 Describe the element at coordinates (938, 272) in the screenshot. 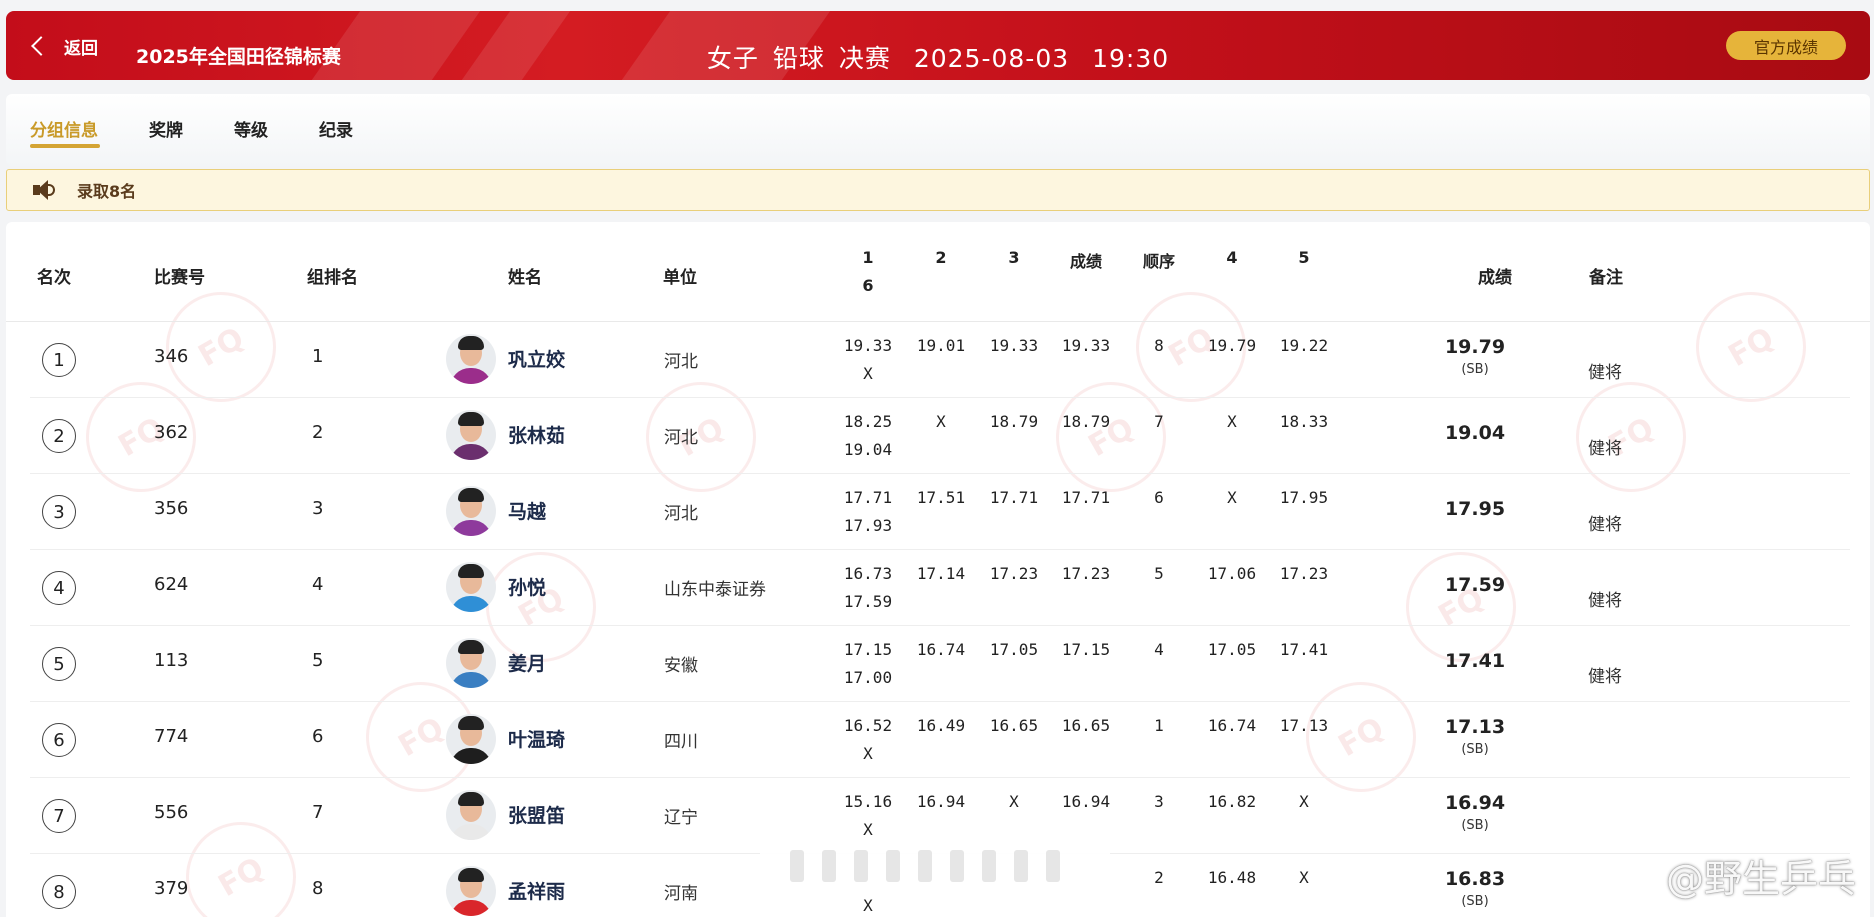

I see `table-header: 名次 比赛号 组排名 姓名 单位 1 6 2 3 成绩 顺序 4 5 成绩 备注` at that location.